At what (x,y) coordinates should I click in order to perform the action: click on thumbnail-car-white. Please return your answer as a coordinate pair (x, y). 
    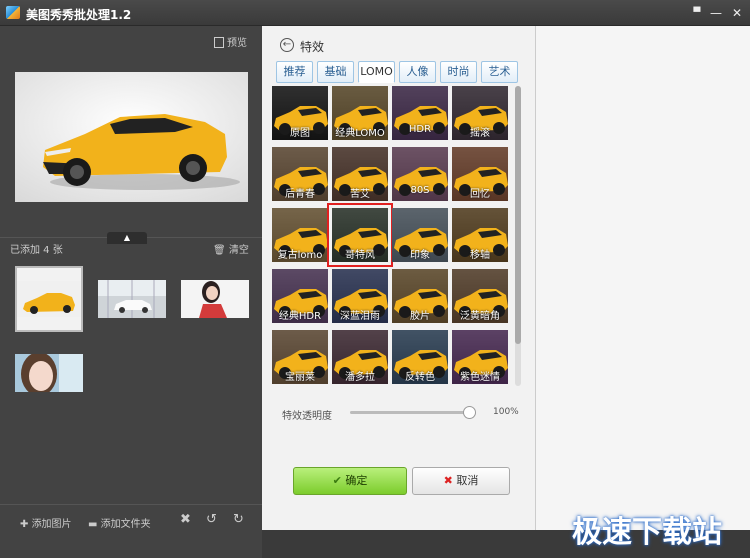
    Looking at the image, I should click on (132, 299).